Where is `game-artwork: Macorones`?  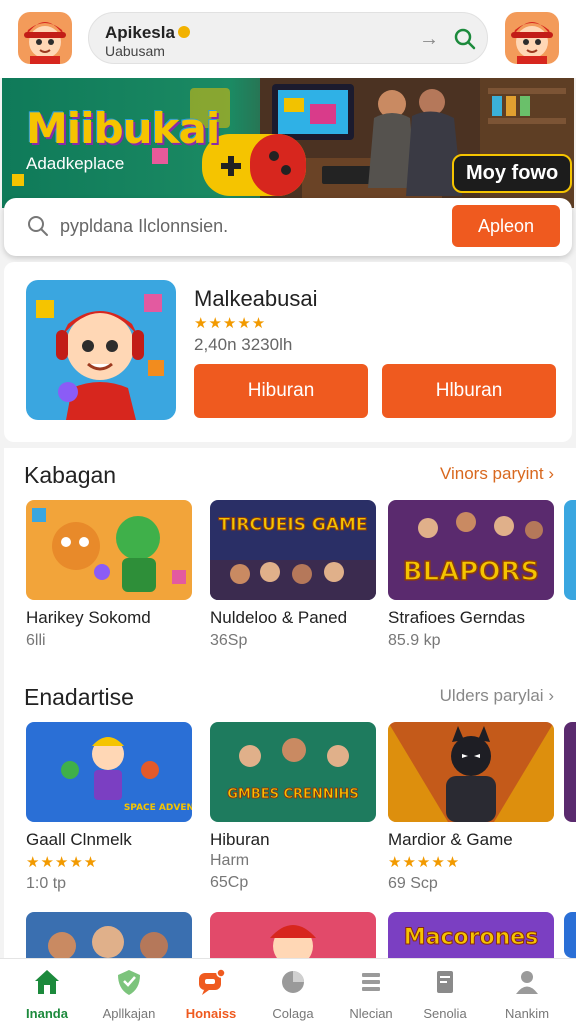
game-artwork: Macorones is located at coordinates (471, 935).